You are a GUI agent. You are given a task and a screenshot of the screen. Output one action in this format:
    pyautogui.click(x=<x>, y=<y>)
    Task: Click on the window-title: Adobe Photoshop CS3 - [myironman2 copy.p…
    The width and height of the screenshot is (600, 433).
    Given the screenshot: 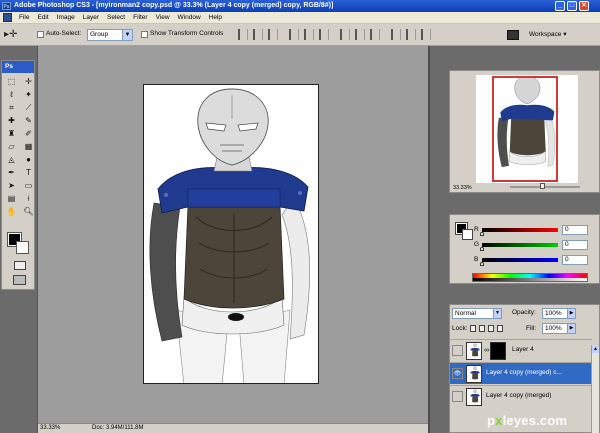 What is the action you would take?
    pyautogui.click(x=174, y=5)
    